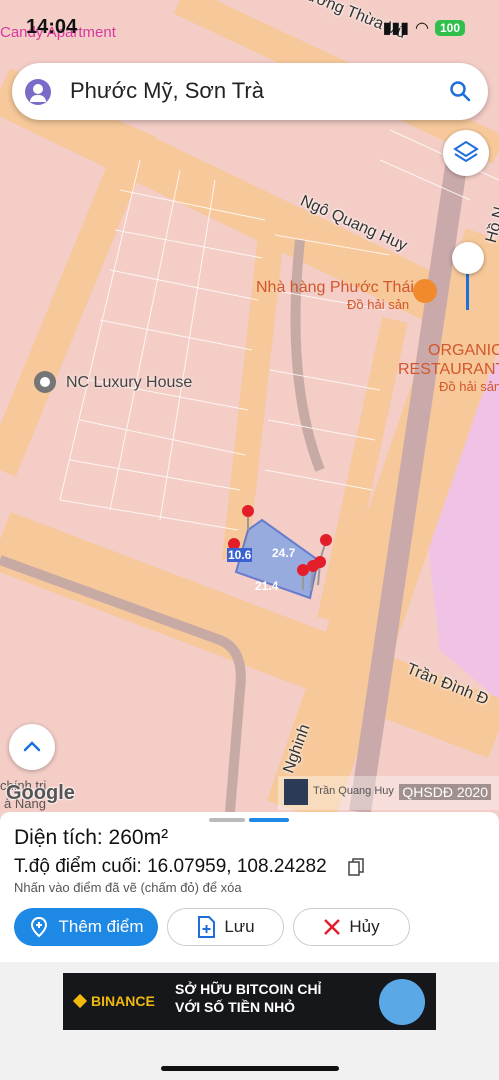  I want to click on google-logo: Google, so click(40, 793).